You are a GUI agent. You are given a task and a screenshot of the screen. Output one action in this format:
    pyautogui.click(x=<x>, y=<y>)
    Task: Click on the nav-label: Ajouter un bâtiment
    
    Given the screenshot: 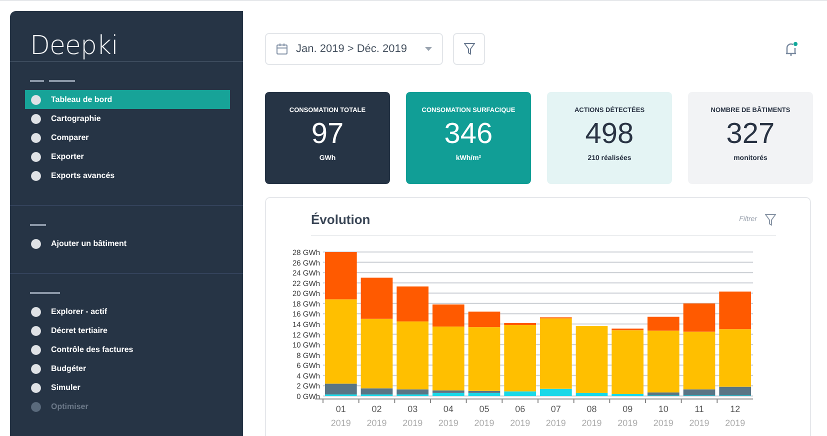 What is the action you would take?
    pyautogui.click(x=89, y=243)
    